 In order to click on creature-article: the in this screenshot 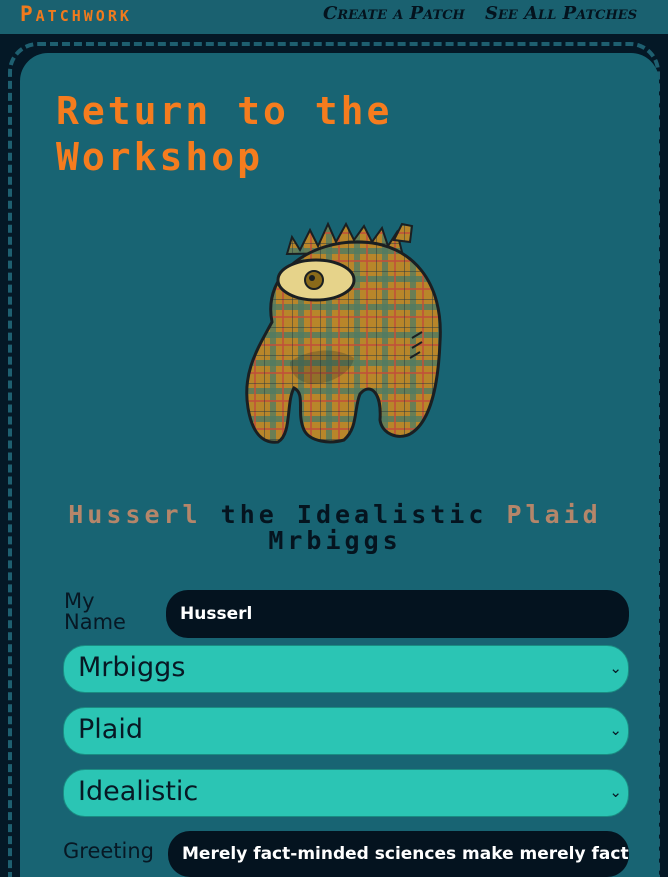, I will do `click(249, 514)`.